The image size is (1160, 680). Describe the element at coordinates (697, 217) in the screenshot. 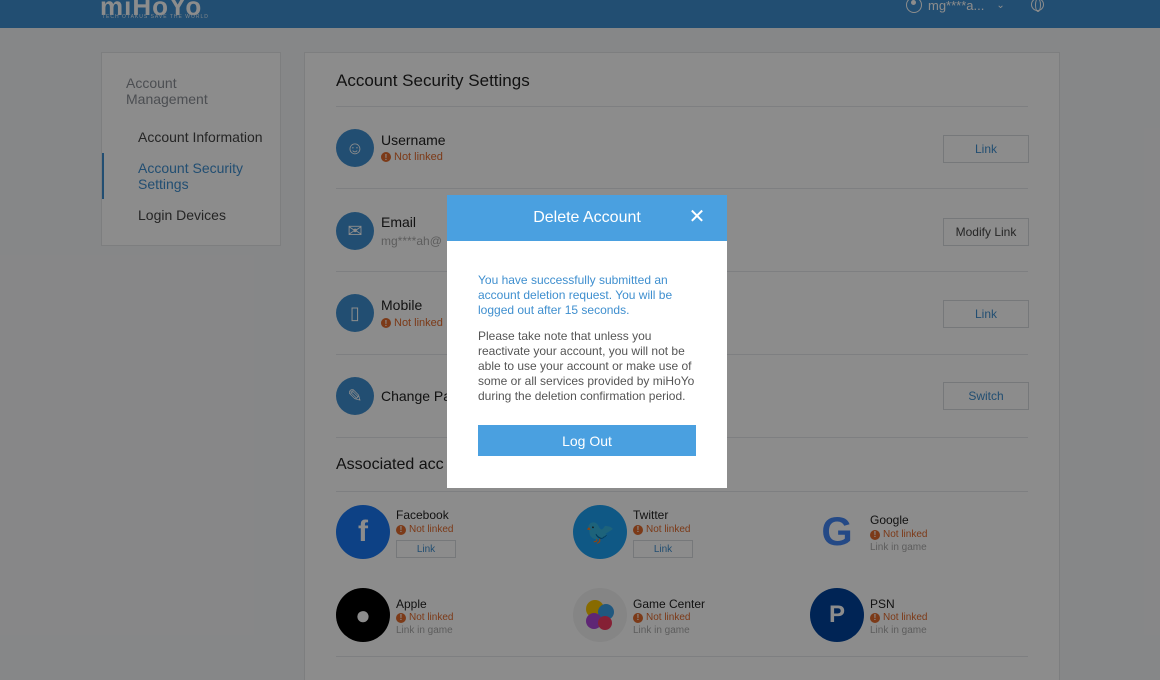

I see `close-icon: ✕` at that location.